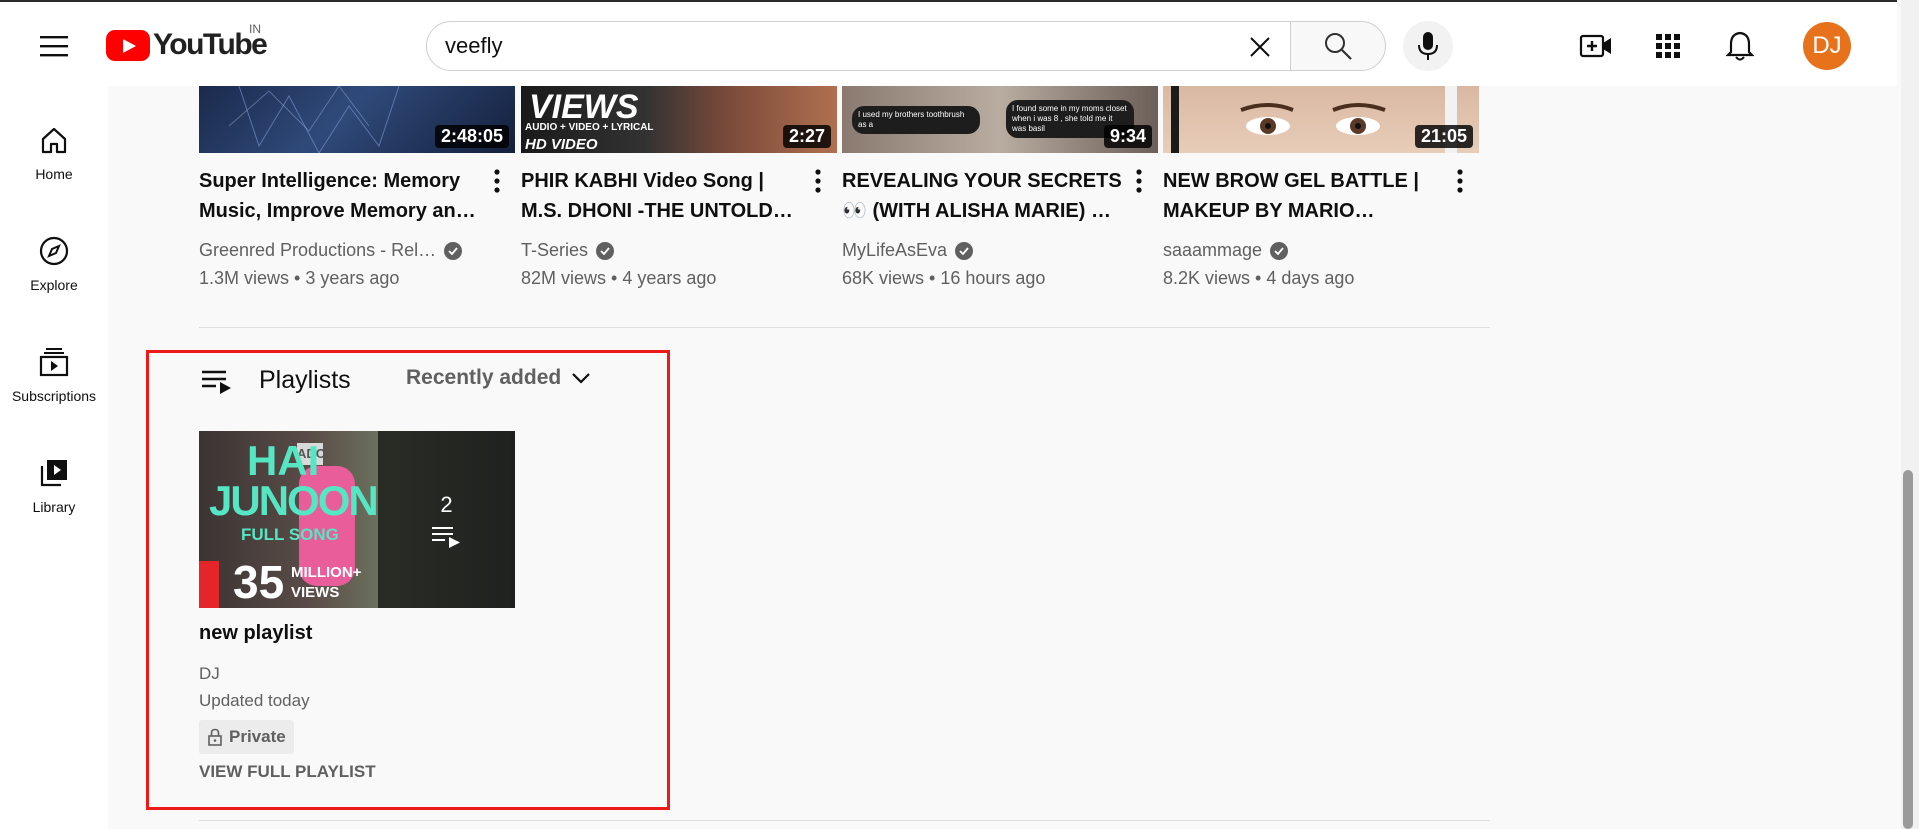  I want to click on view-count: 1.3M views, so click(244, 278).